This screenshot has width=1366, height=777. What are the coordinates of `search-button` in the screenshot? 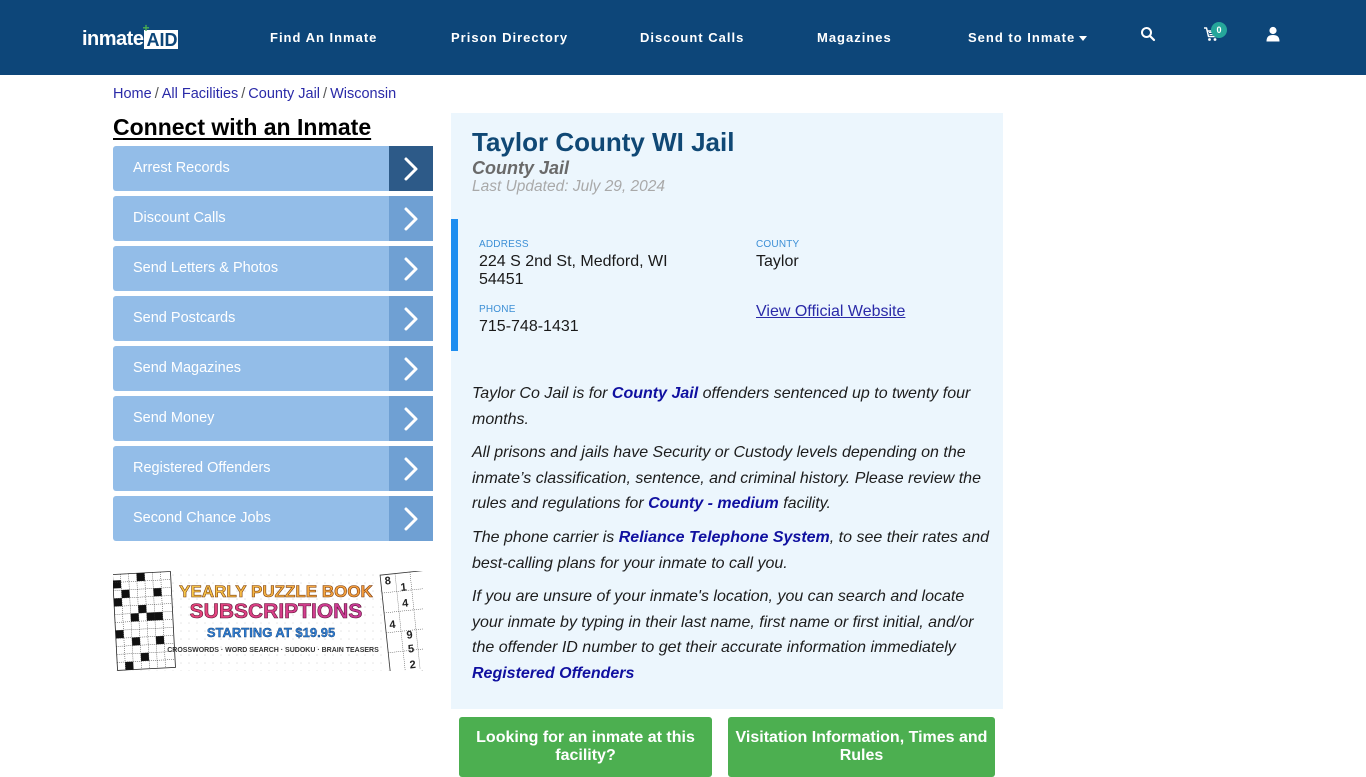 It's located at (1150, 36).